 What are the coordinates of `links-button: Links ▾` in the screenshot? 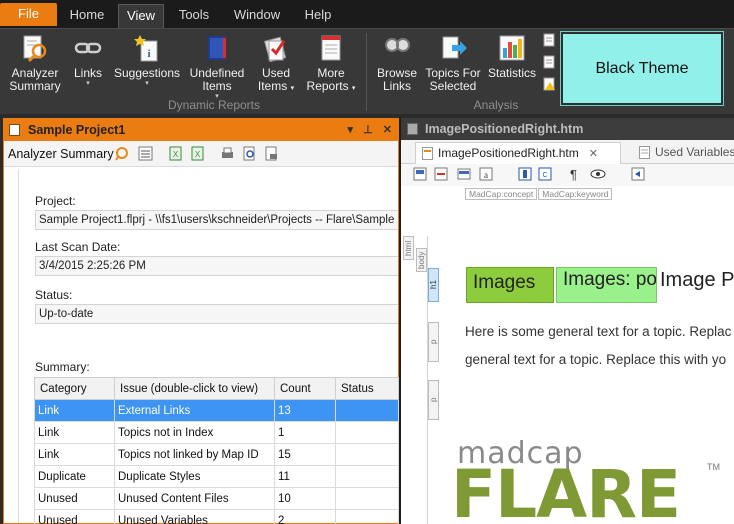 It's located at (88, 60).